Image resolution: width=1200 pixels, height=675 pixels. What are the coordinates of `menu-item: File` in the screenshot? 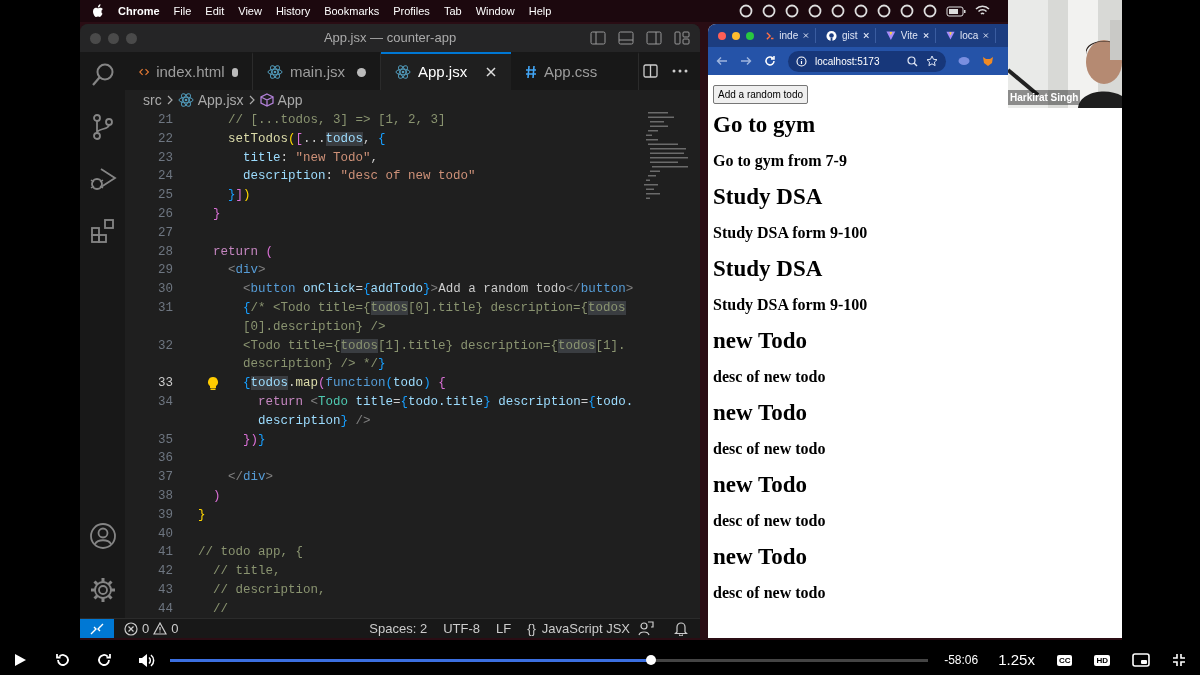 It's located at (182, 11).